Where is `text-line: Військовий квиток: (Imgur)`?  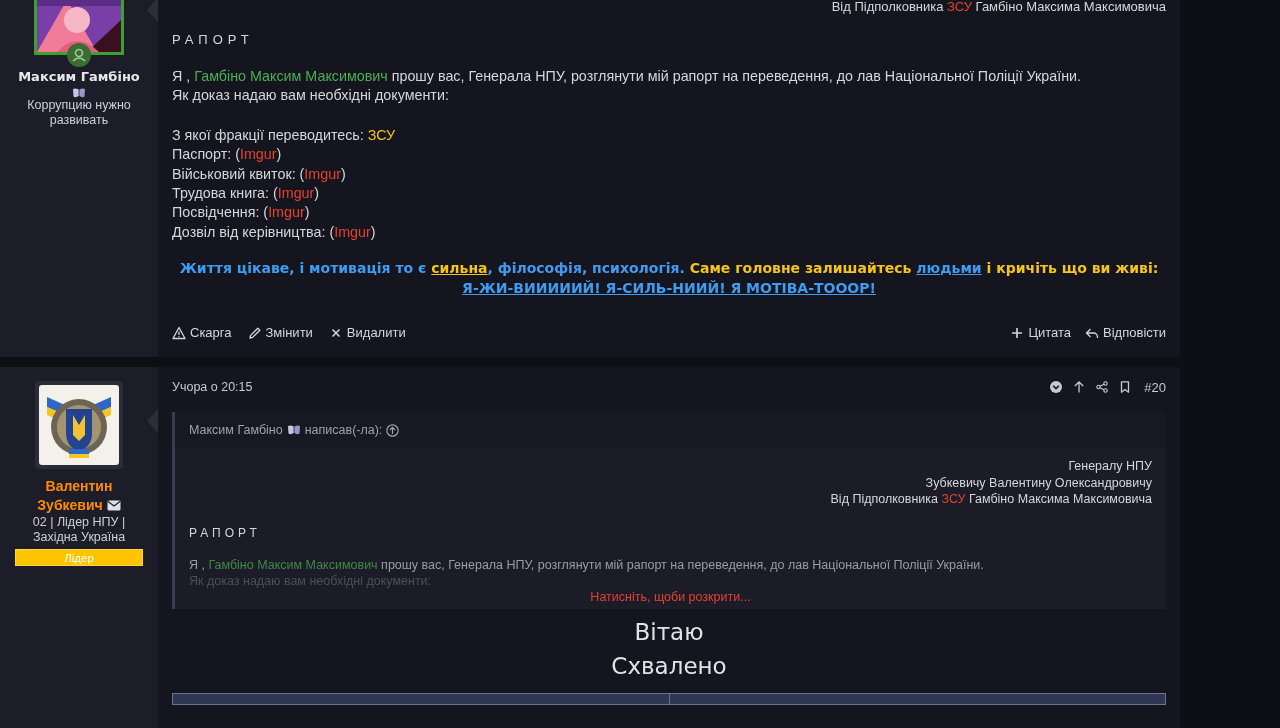
text-line: Військовий квиток: (Imgur) is located at coordinates (259, 174).